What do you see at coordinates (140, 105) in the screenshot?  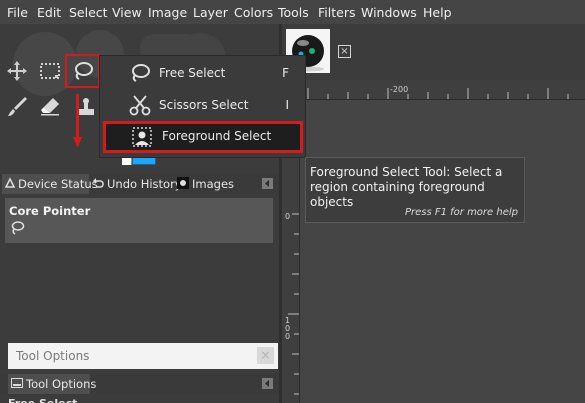 I see `scissors-icon` at bounding box center [140, 105].